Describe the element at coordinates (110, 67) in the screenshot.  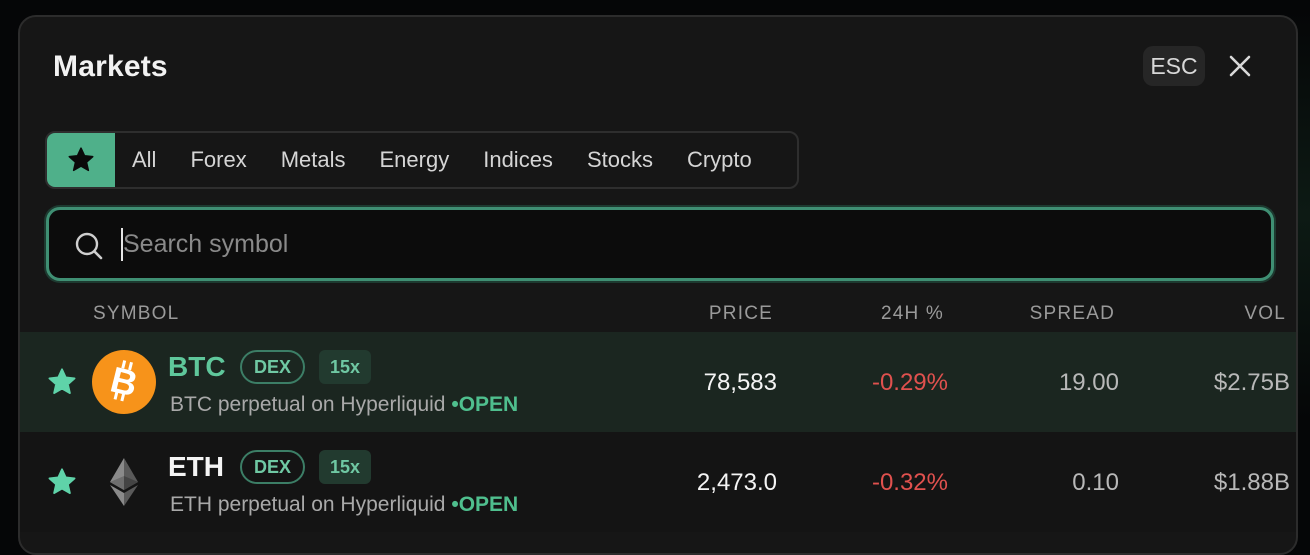
I see `modal-title: Markets` at that location.